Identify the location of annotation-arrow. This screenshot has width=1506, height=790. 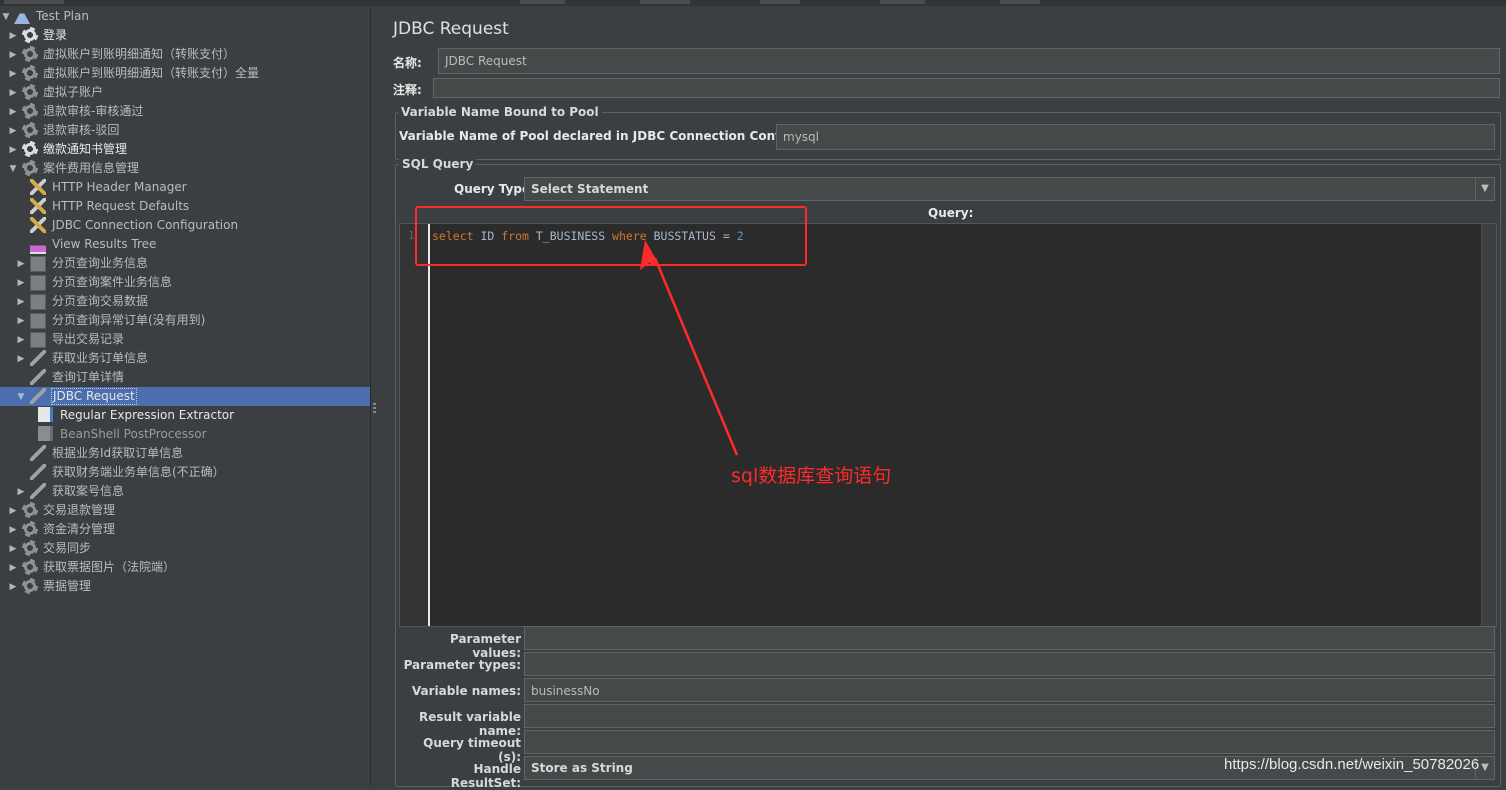
(689, 348).